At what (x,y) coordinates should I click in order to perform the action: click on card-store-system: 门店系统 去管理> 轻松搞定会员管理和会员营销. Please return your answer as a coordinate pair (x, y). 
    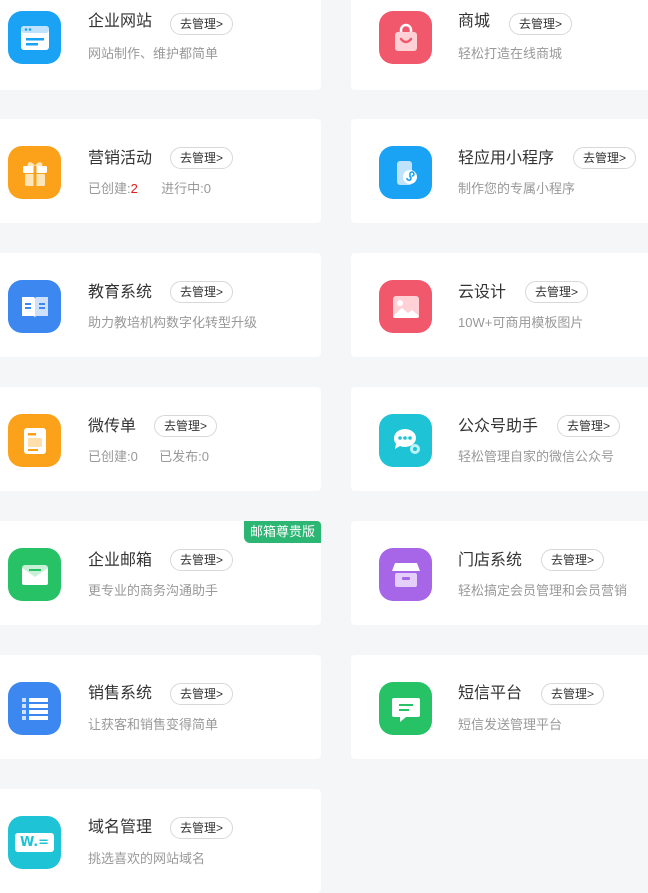
    Looking at the image, I should click on (499, 573).